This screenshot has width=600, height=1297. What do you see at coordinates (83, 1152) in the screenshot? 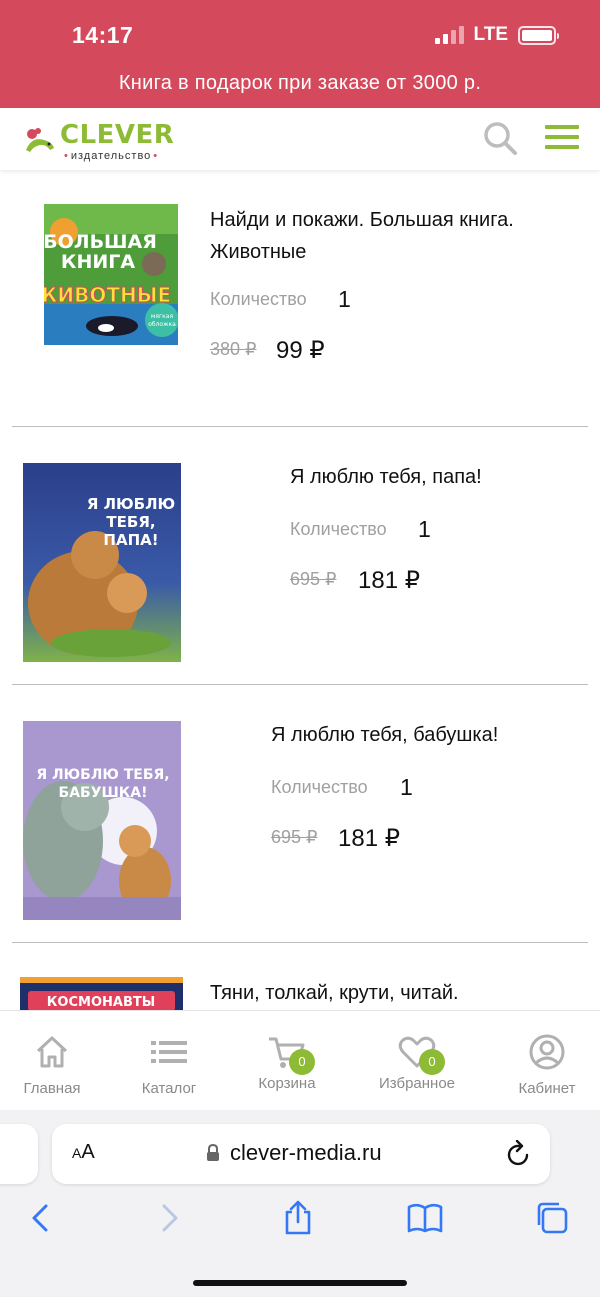
I see `text-size-button: AA` at bounding box center [83, 1152].